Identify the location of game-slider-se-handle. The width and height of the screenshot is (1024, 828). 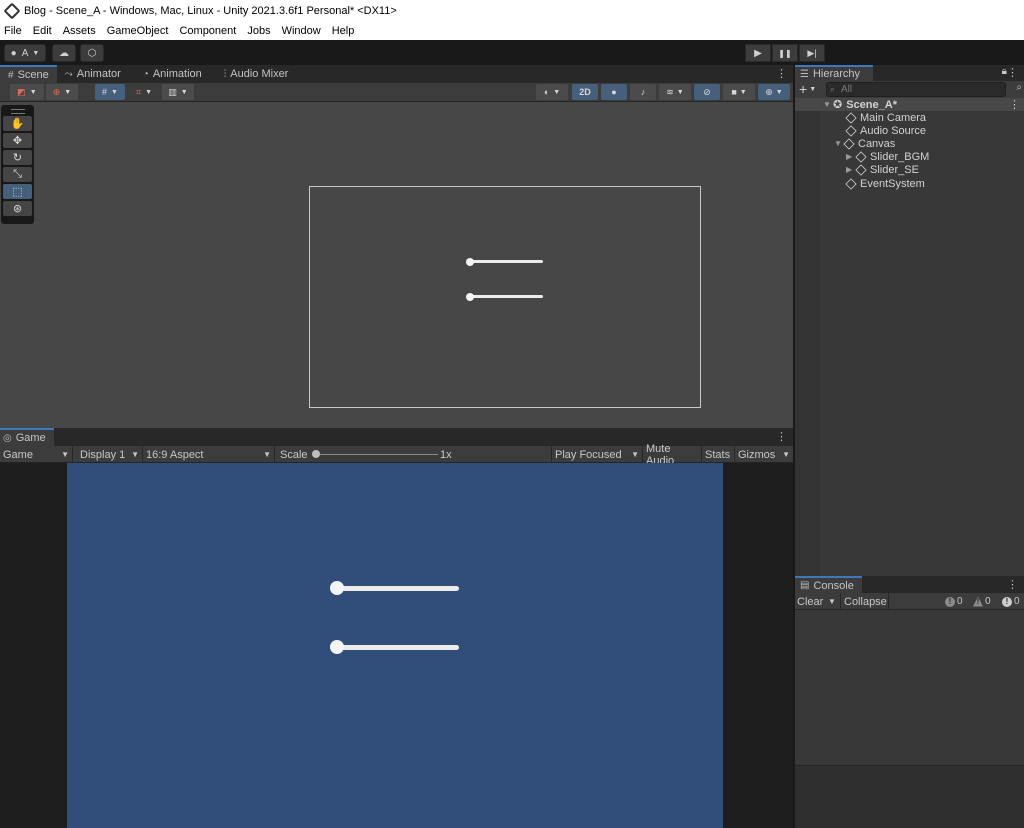
(337, 647).